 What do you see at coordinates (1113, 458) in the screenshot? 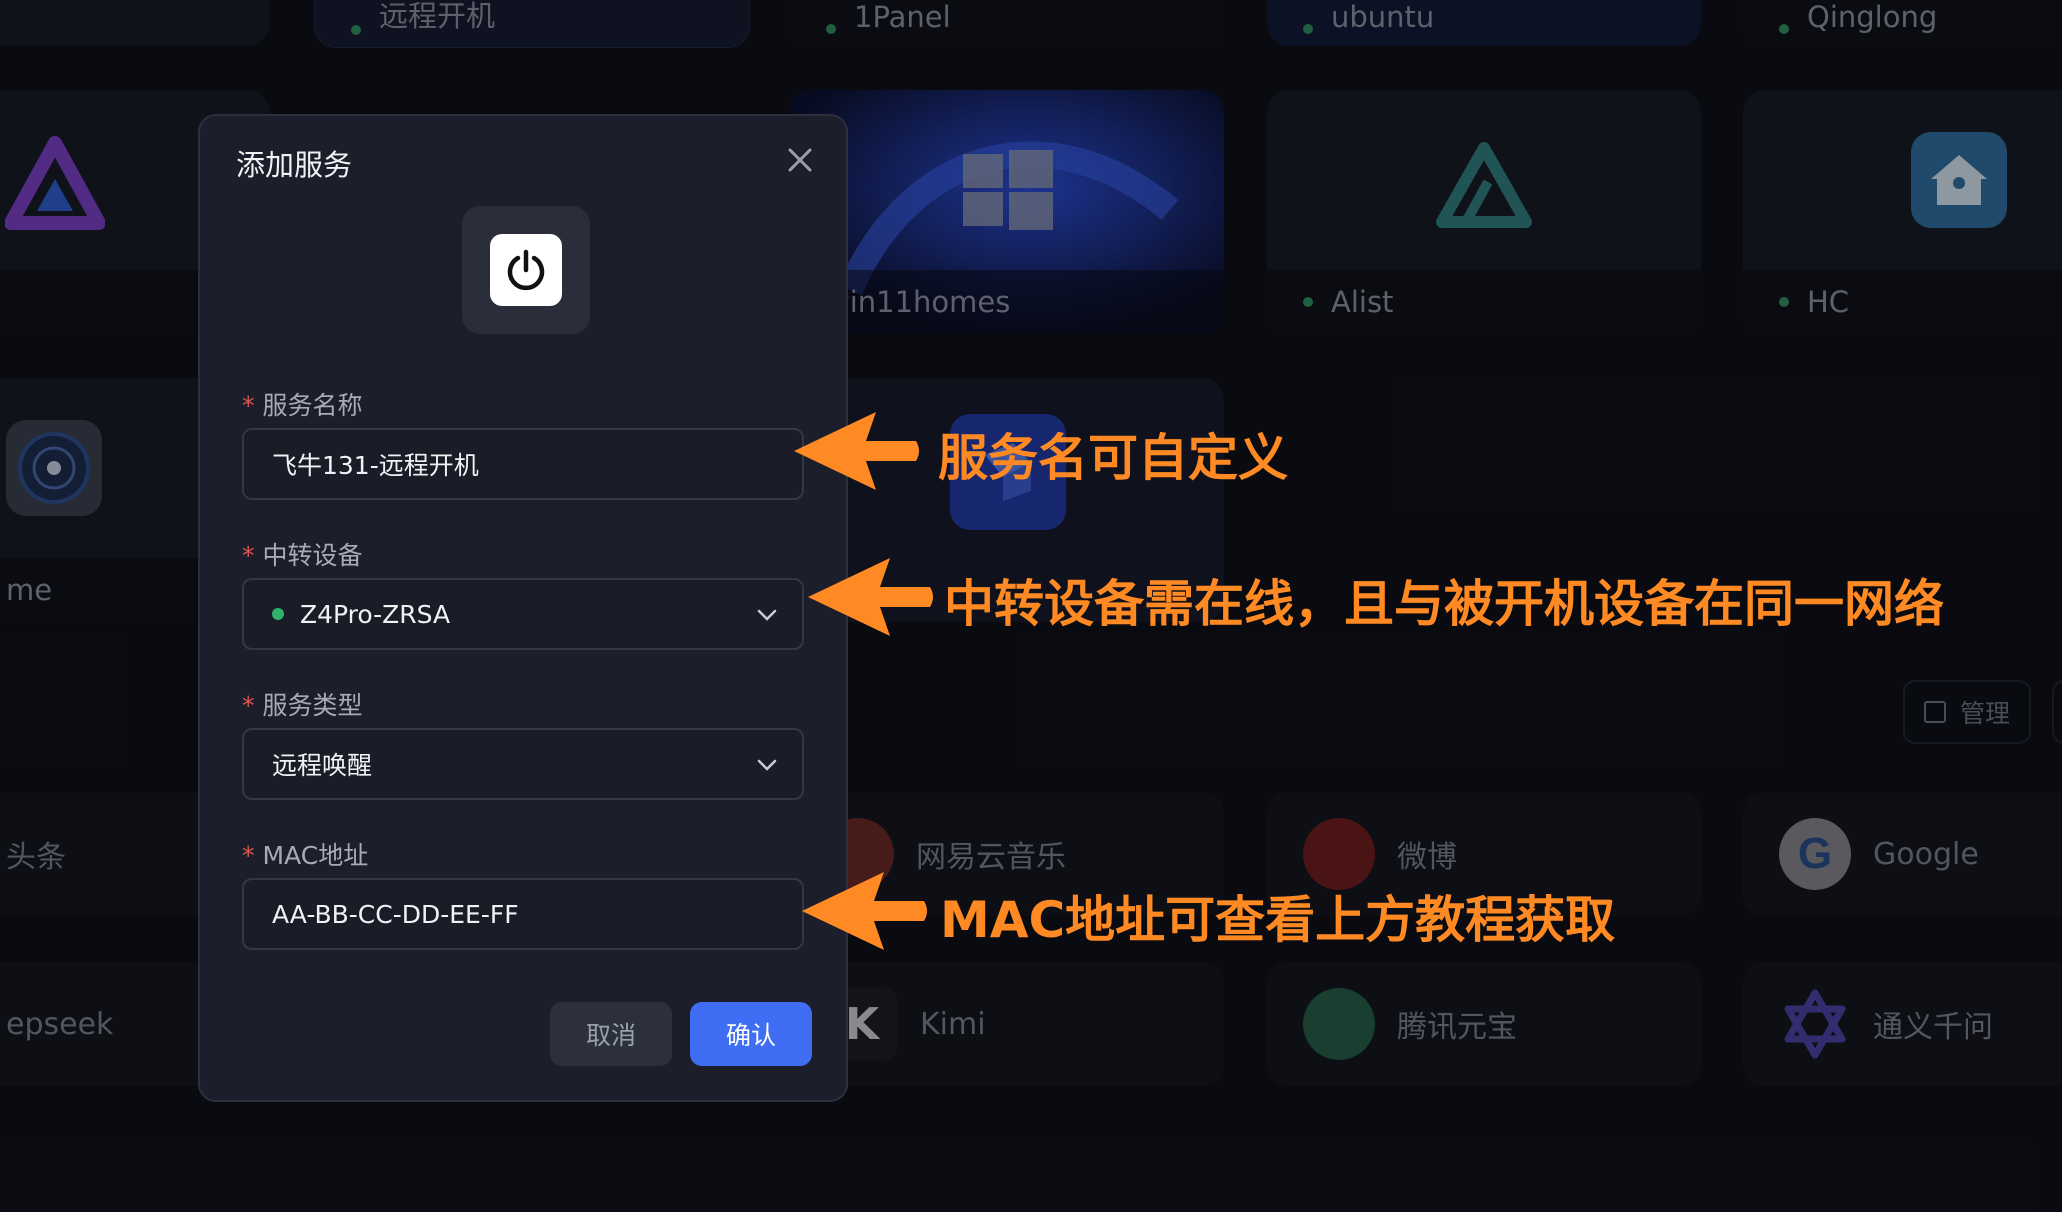
I see `annotation-name-hint: 服务名可自定义` at bounding box center [1113, 458].